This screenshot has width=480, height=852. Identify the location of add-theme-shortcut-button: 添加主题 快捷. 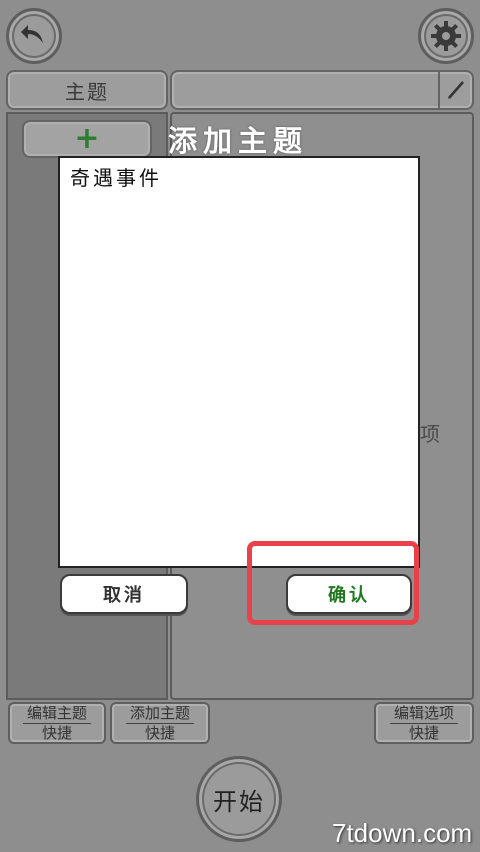
(160, 723).